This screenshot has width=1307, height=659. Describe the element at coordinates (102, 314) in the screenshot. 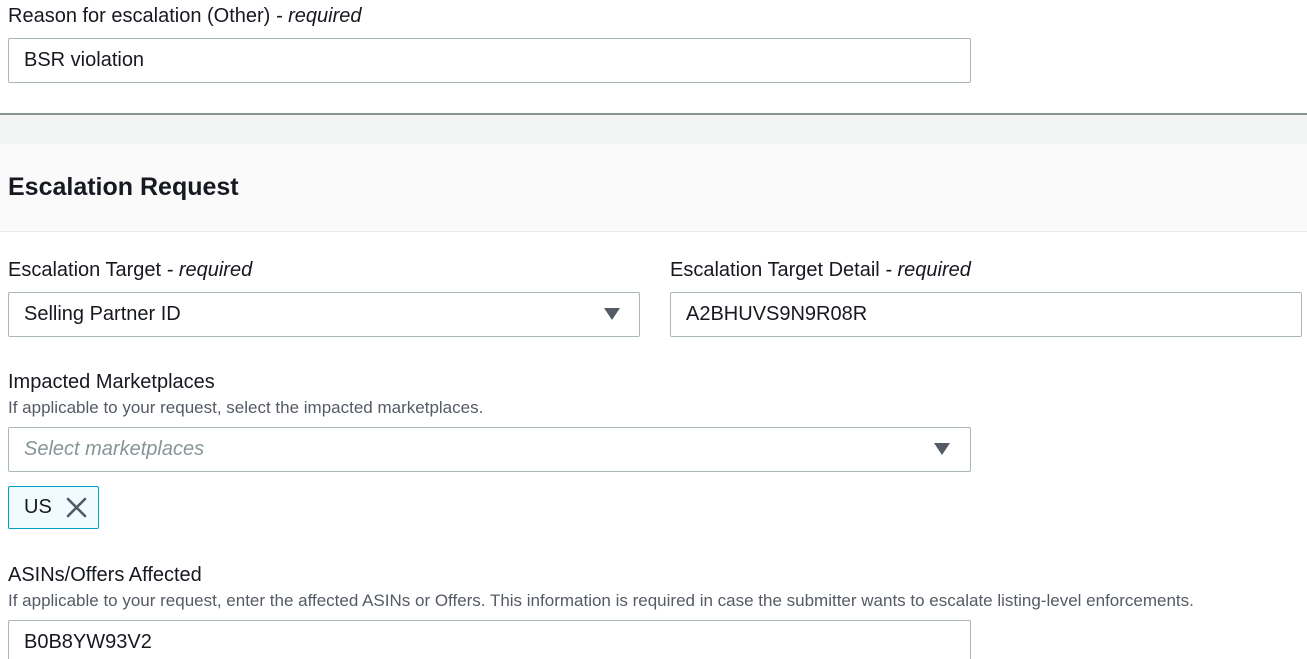

I see `escalation-target-selected: Selling Partner ID` at that location.